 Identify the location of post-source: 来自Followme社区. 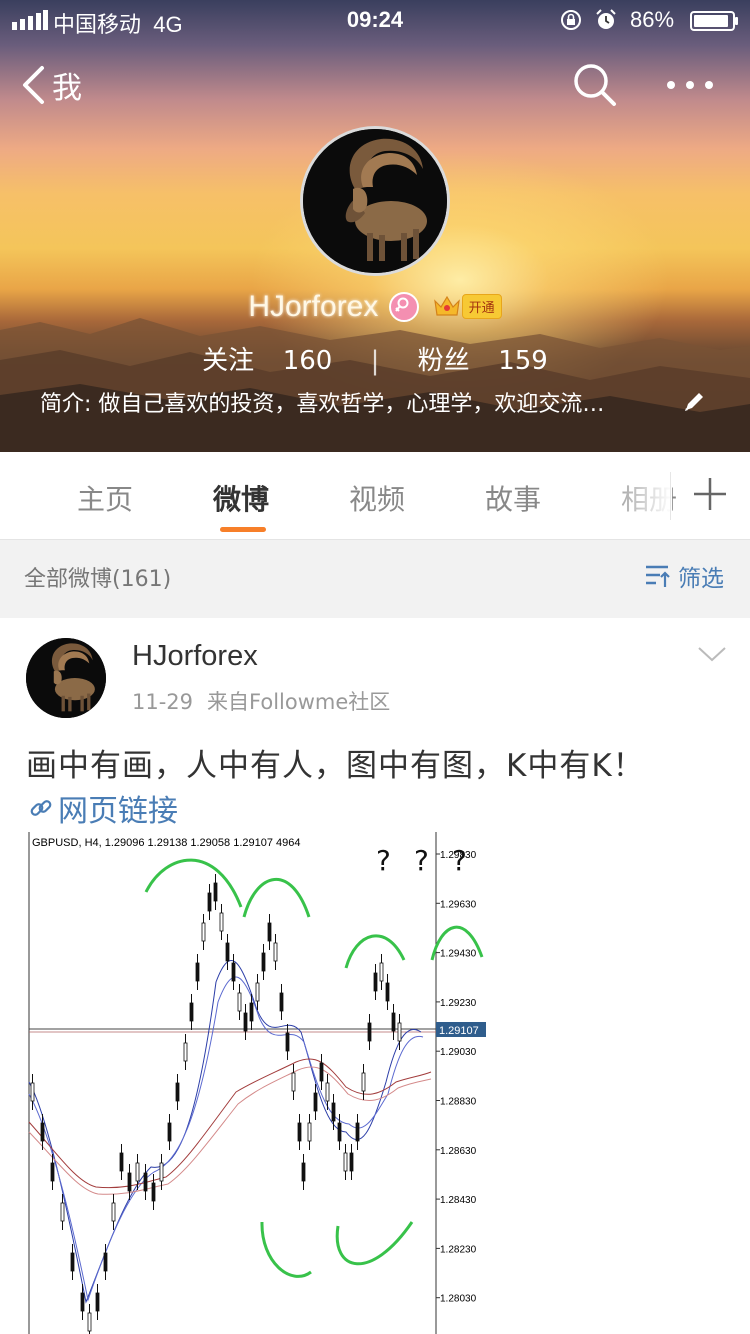
(298, 702).